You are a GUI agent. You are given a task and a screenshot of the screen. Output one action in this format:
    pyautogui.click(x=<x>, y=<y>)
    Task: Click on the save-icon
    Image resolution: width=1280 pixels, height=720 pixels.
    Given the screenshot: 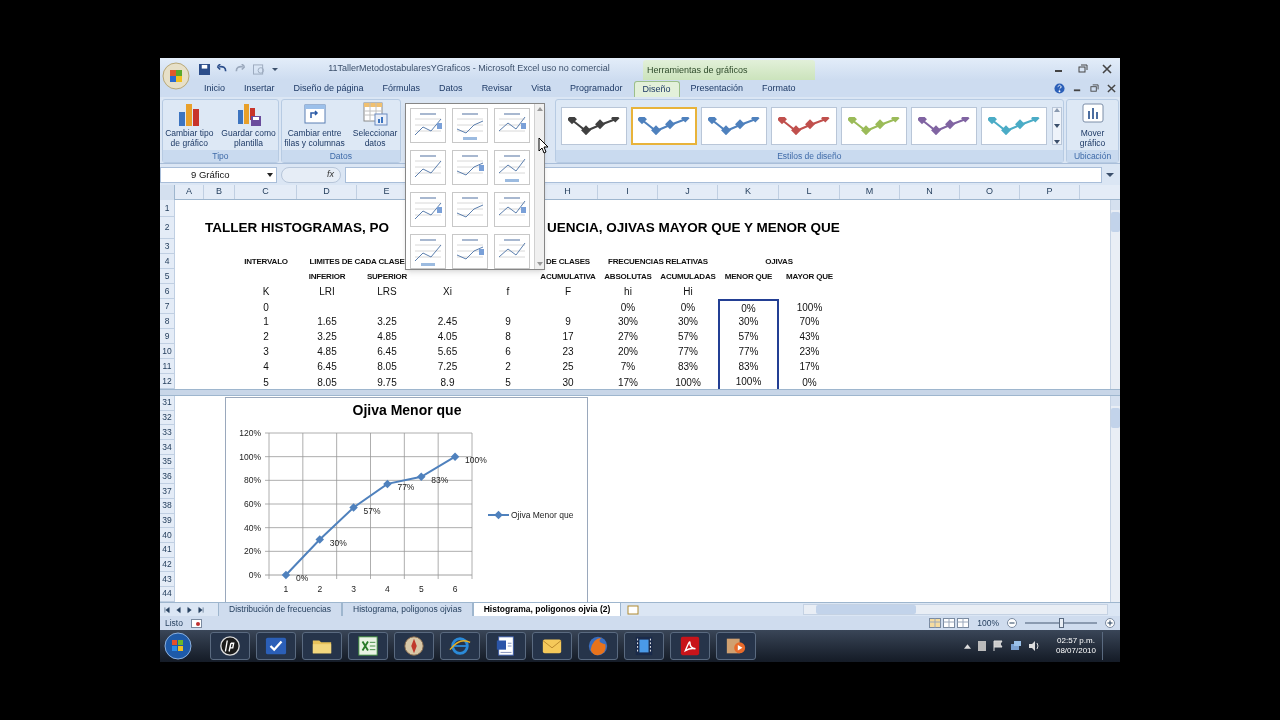 What is the action you would take?
    pyautogui.click(x=204, y=69)
    